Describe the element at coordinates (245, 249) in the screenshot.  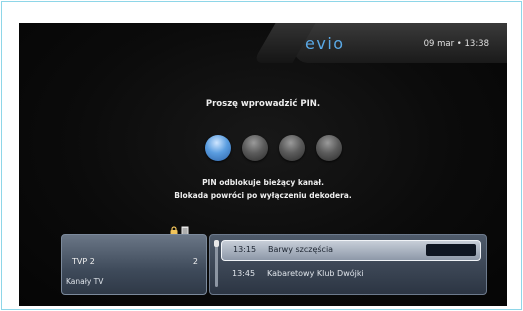
I see `program-time: 13:15` at that location.